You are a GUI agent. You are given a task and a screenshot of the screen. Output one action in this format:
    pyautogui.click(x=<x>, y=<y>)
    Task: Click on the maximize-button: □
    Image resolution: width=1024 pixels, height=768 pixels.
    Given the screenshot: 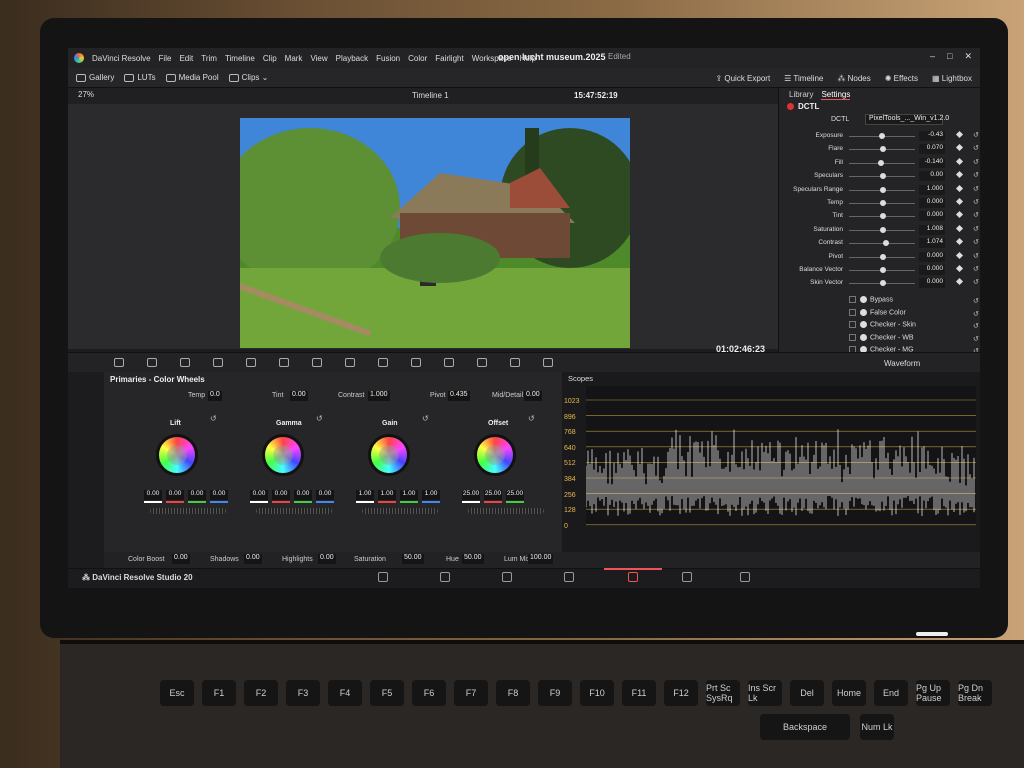 What is the action you would take?
    pyautogui.click(x=949, y=56)
    